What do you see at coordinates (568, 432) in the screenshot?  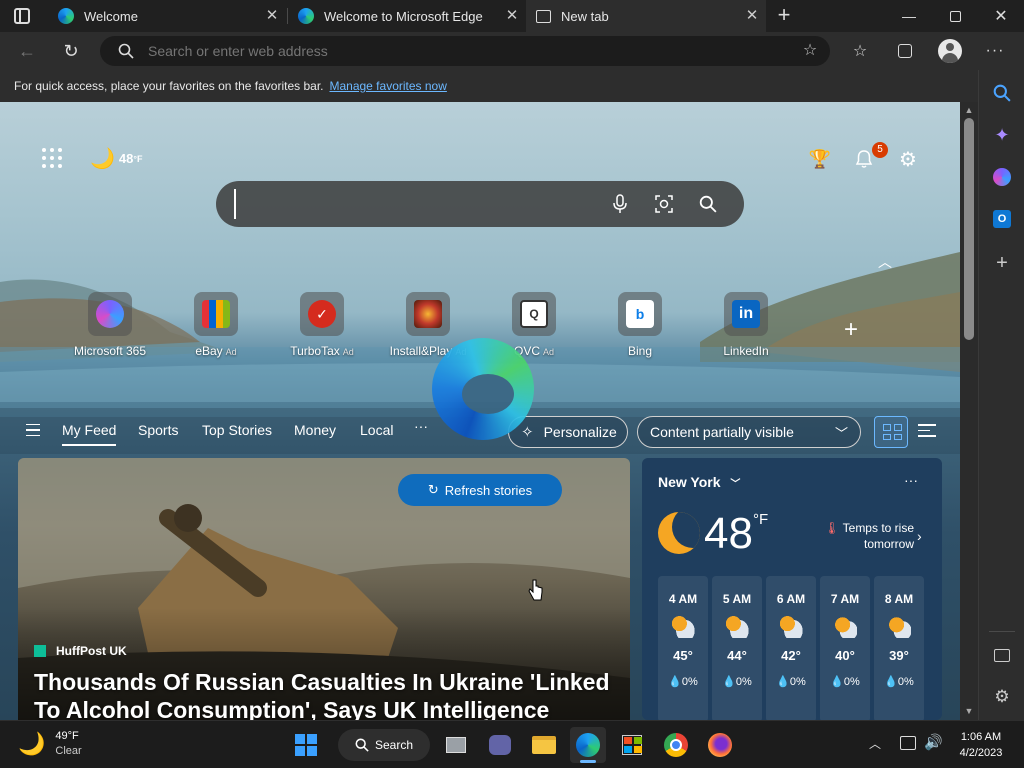 I see `personalize-button: ✧ Personalize` at bounding box center [568, 432].